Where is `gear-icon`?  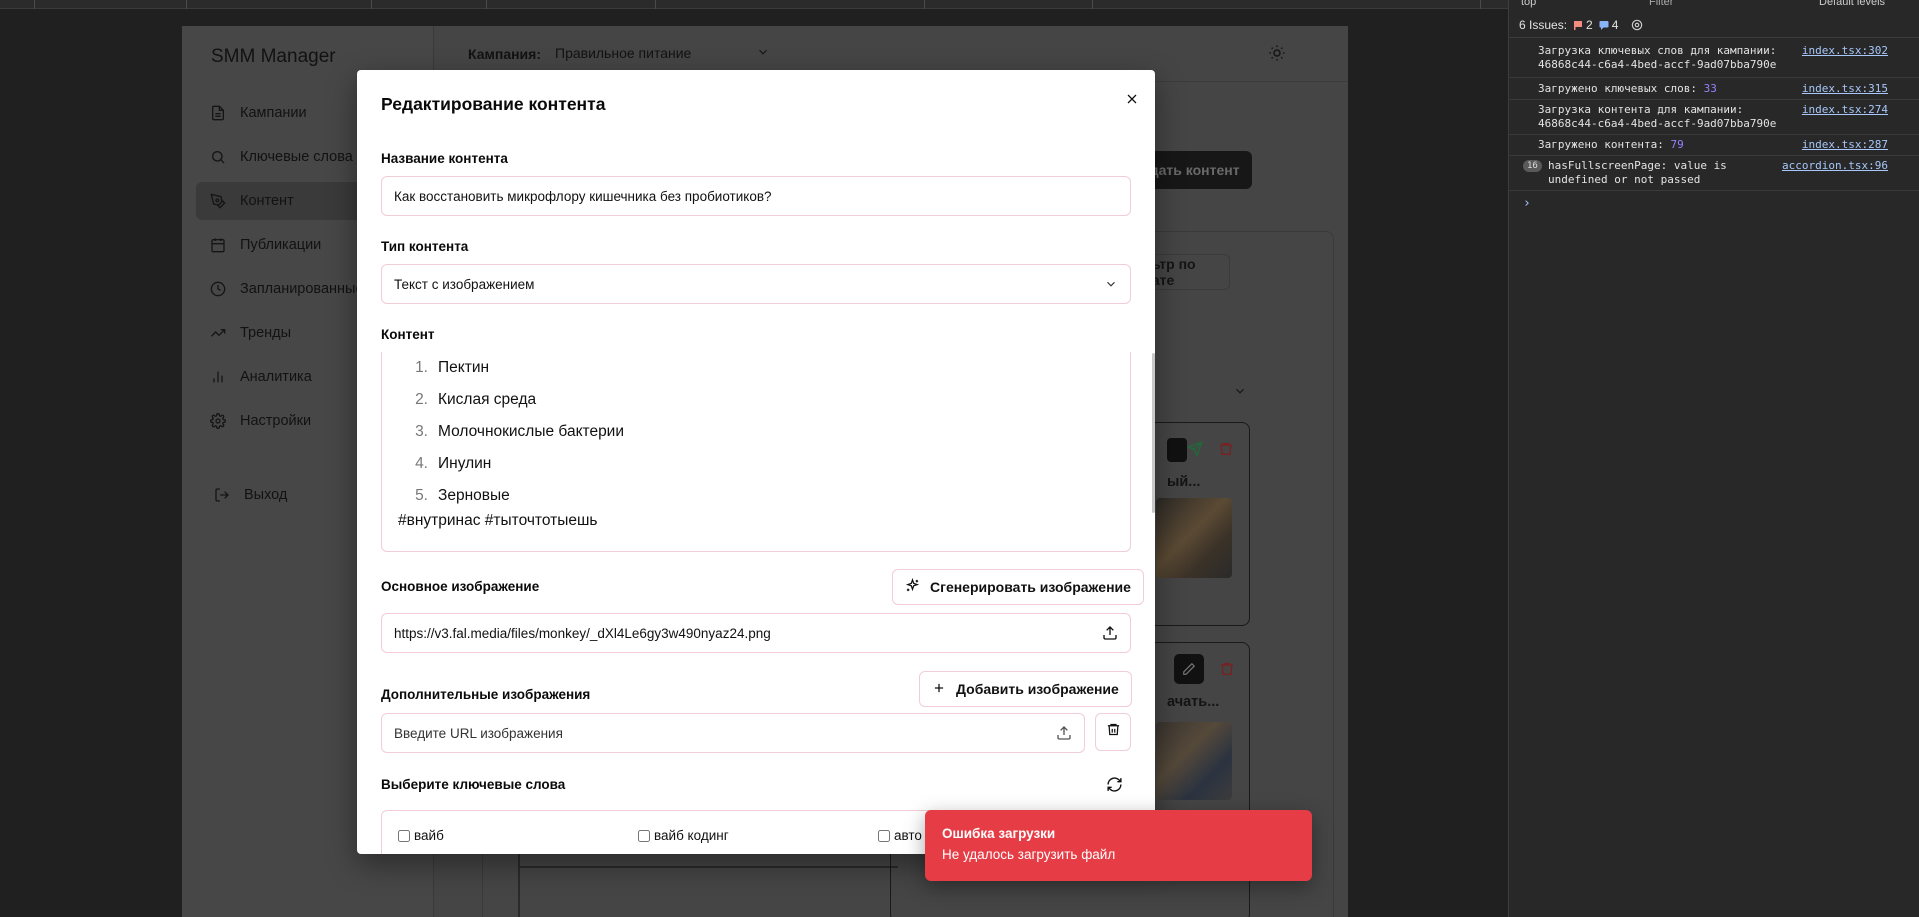
gear-icon is located at coordinates (1637, 25).